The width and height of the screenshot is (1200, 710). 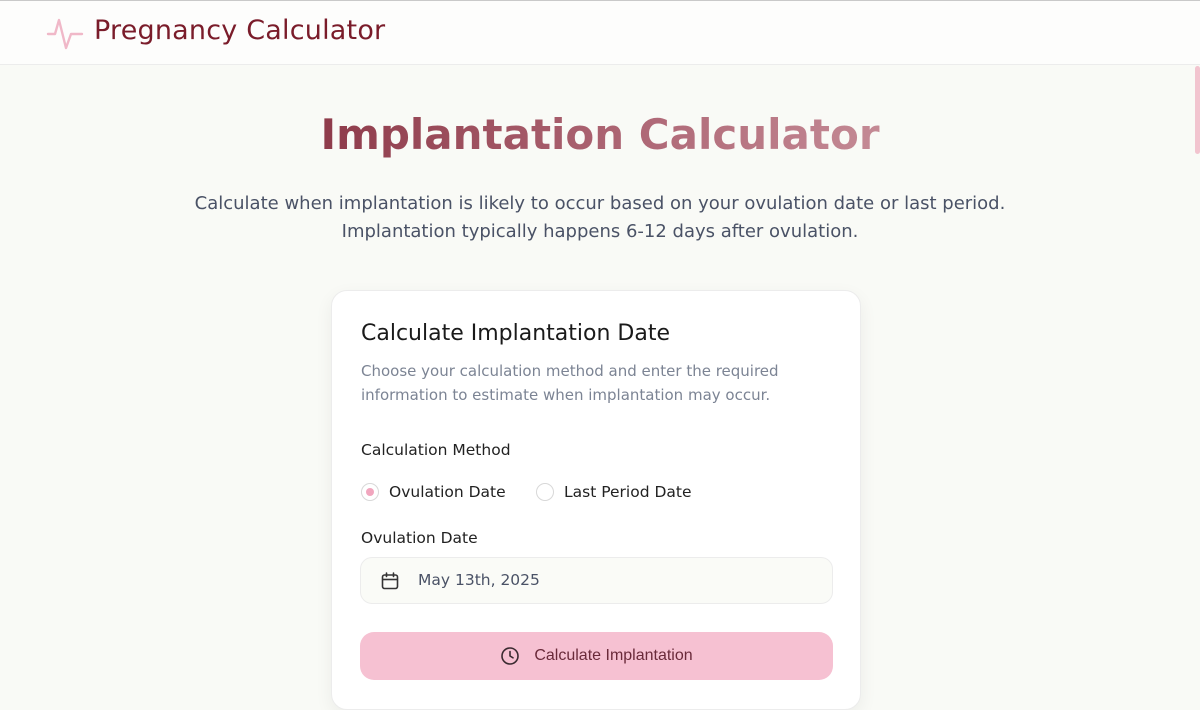 What do you see at coordinates (419, 538) in the screenshot?
I see `date-label: Ovulation Date` at bounding box center [419, 538].